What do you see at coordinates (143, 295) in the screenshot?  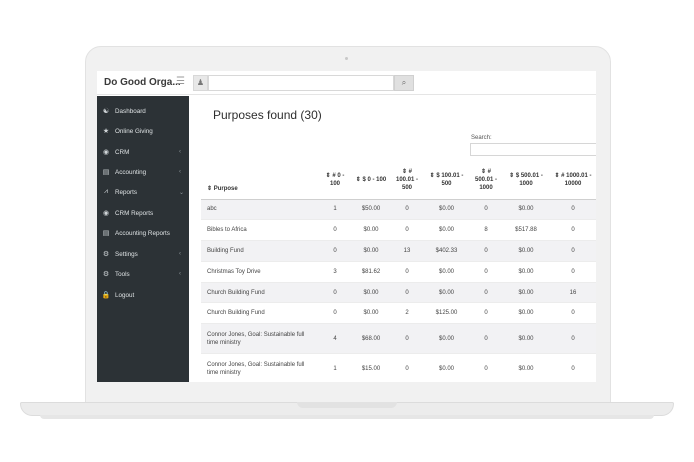 I see `sidebar-item-logout: 🔒 Logout` at bounding box center [143, 295].